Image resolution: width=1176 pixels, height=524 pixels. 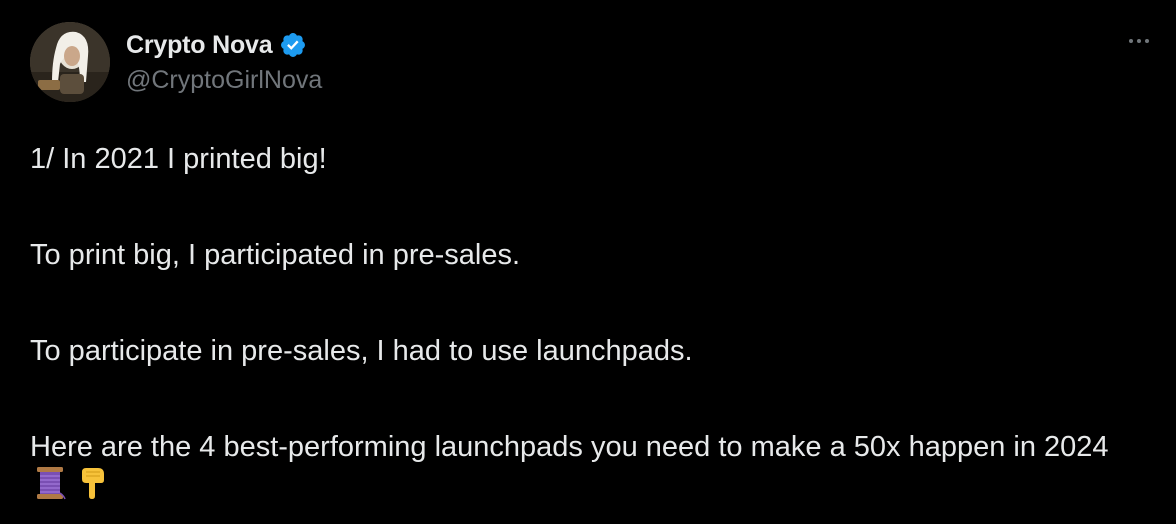 I want to click on author-display-name: Crypto Nova, so click(x=199, y=45).